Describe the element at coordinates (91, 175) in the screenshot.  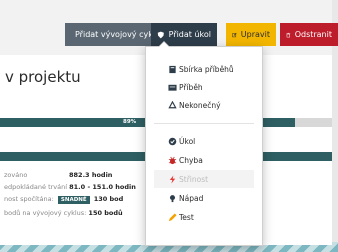
I see `stat-value: 882.3 hodin` at that location.